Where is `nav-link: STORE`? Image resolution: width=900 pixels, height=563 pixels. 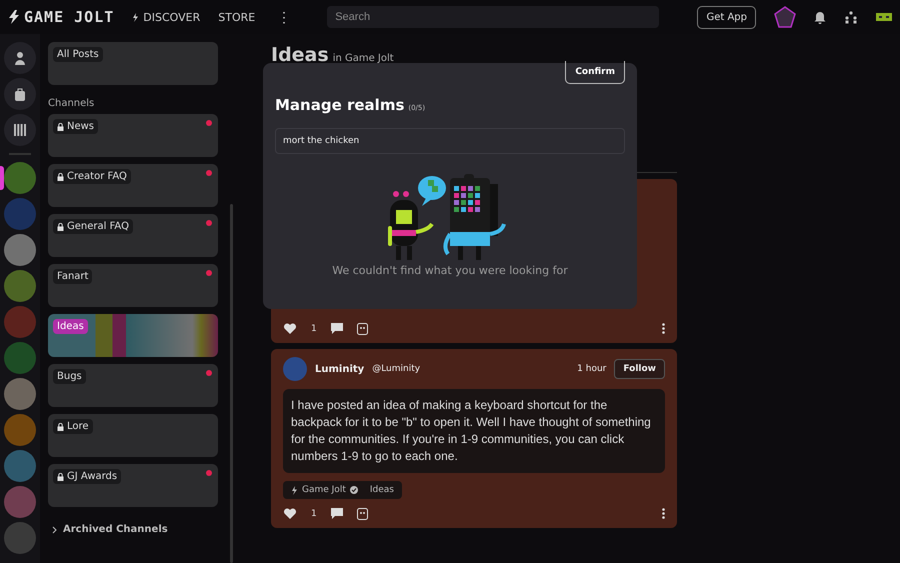
nav-link: STORE is located at coordinates (237, 17).